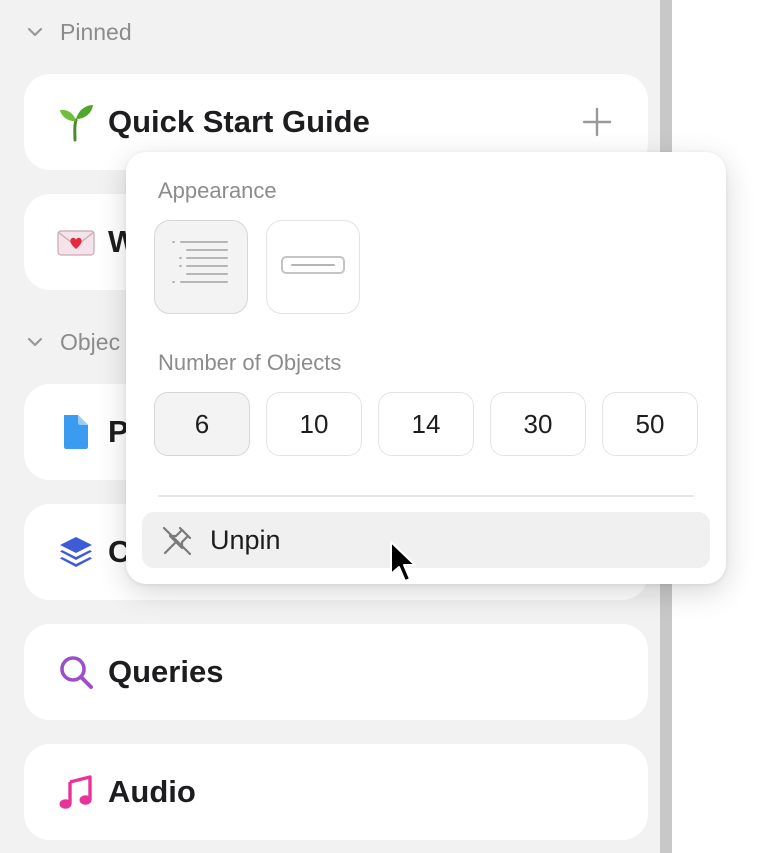  I want to click on popover-divider, so click(426, 496).